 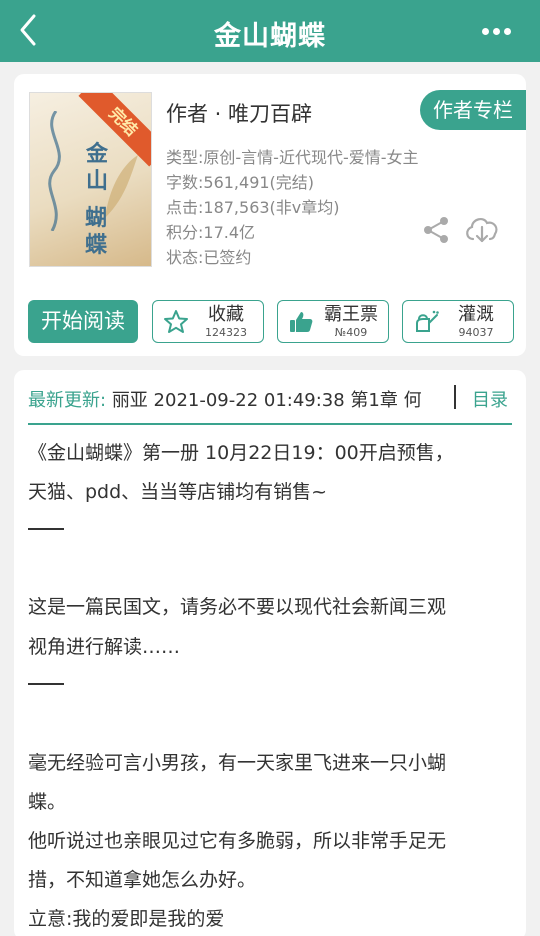 I want to click on ticket-label: 霸王票, so click(x=351, y=314).